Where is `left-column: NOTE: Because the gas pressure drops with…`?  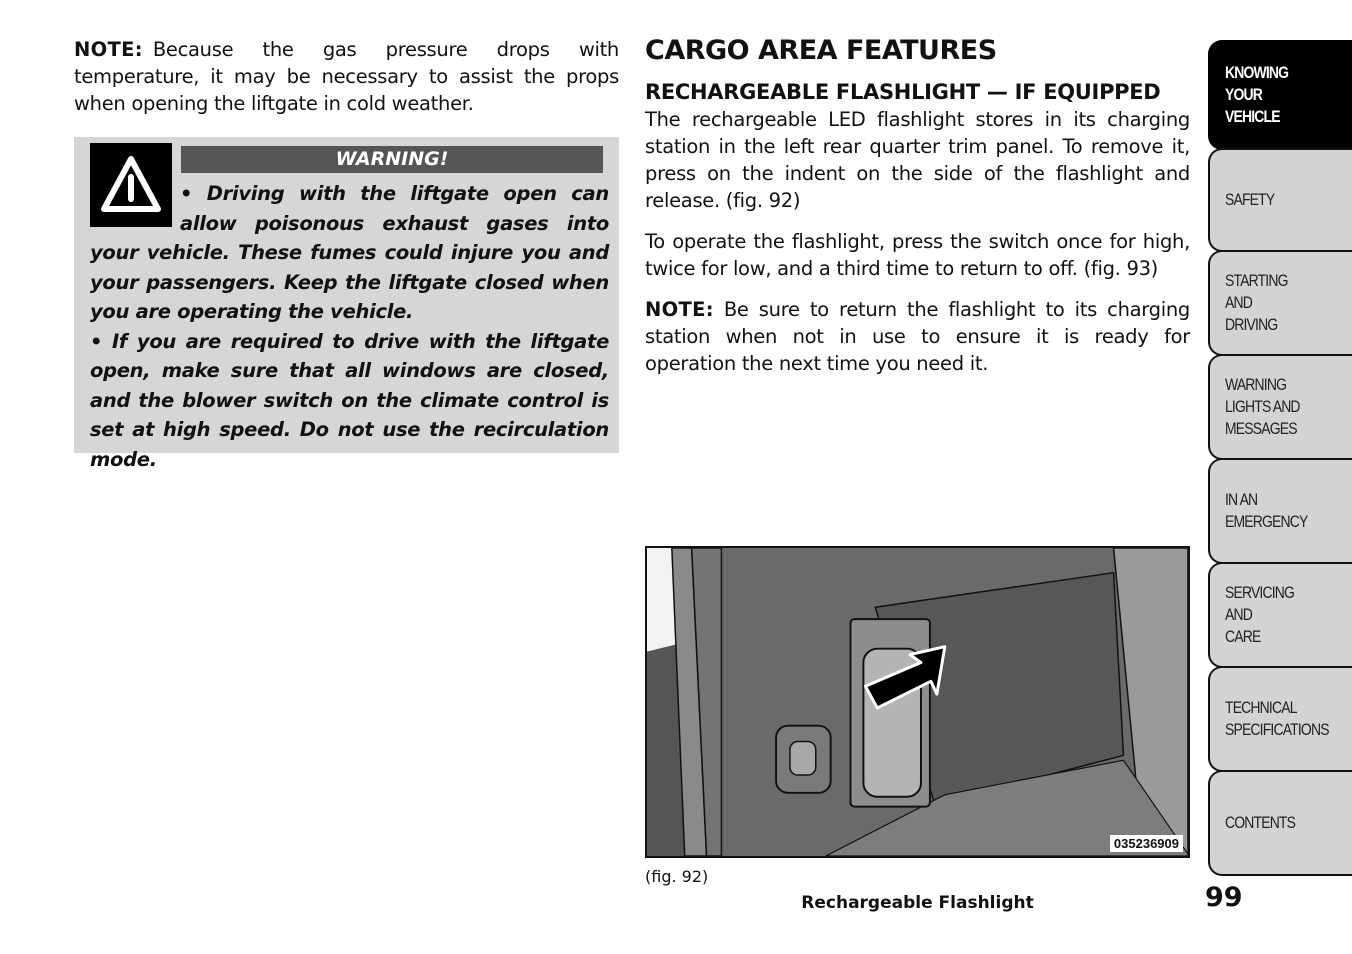
left-column: NOTE: Because the gas pressure drops with… is located at coordinates (346, 76).